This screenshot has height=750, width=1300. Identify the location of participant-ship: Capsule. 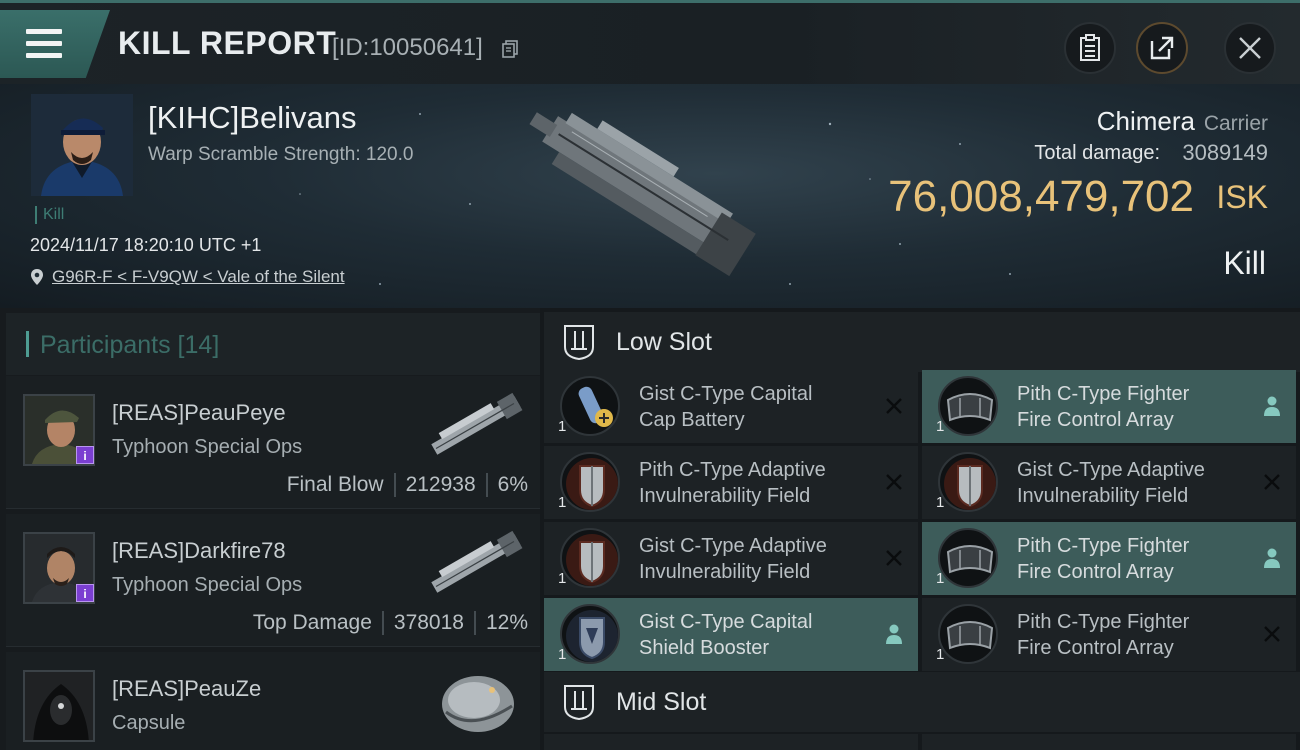
(149, 723).